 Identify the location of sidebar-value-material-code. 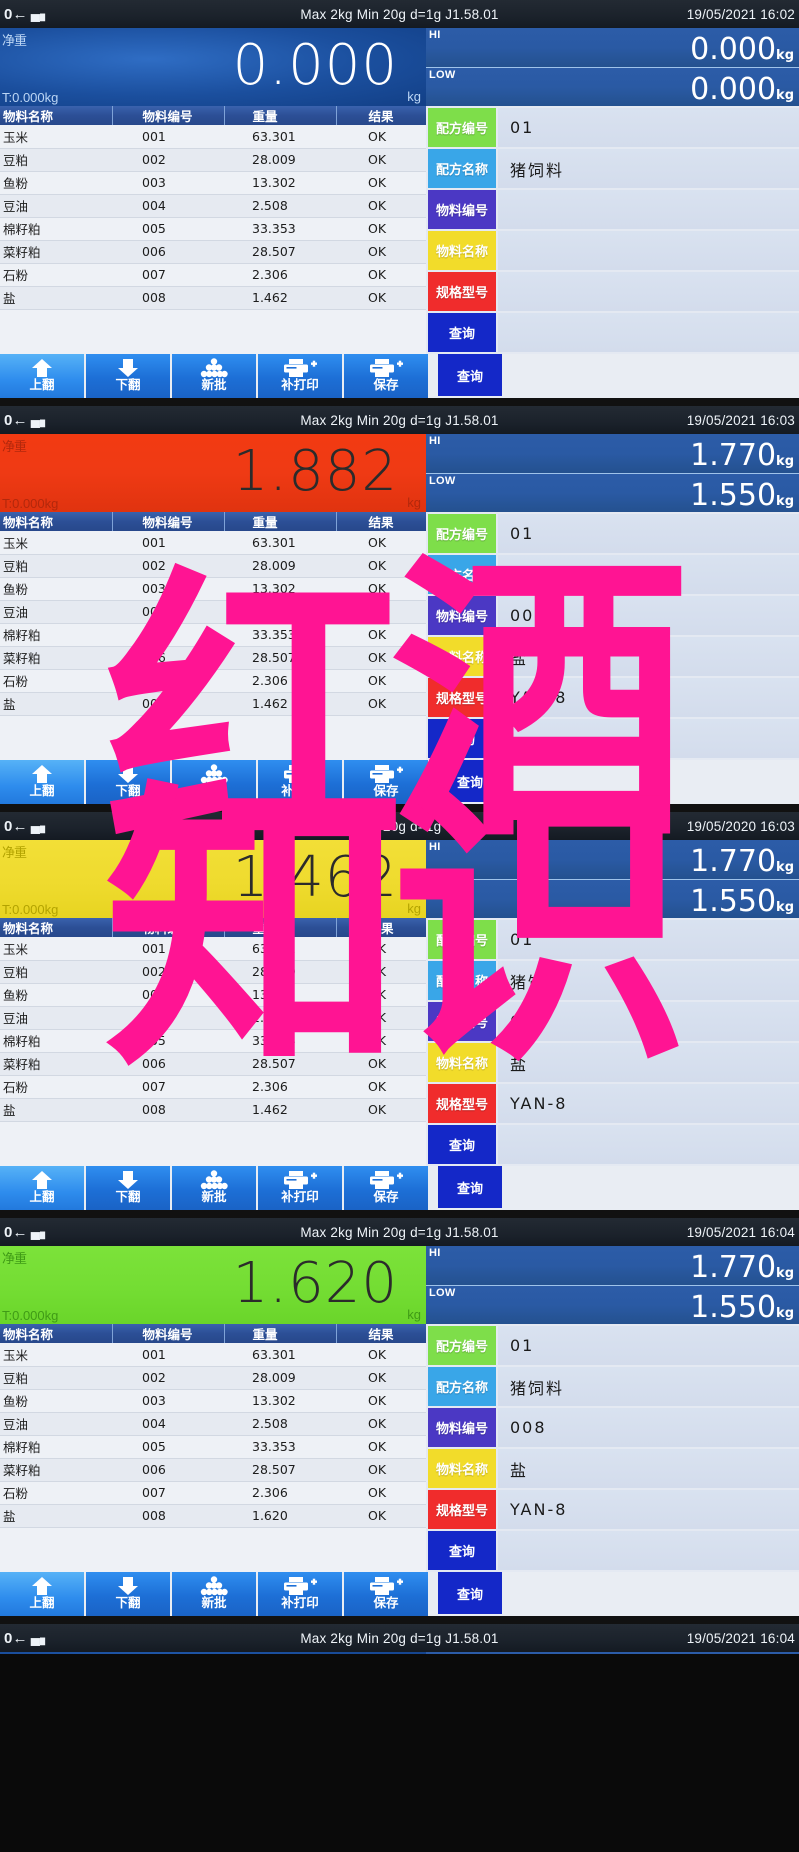
(648, 209).